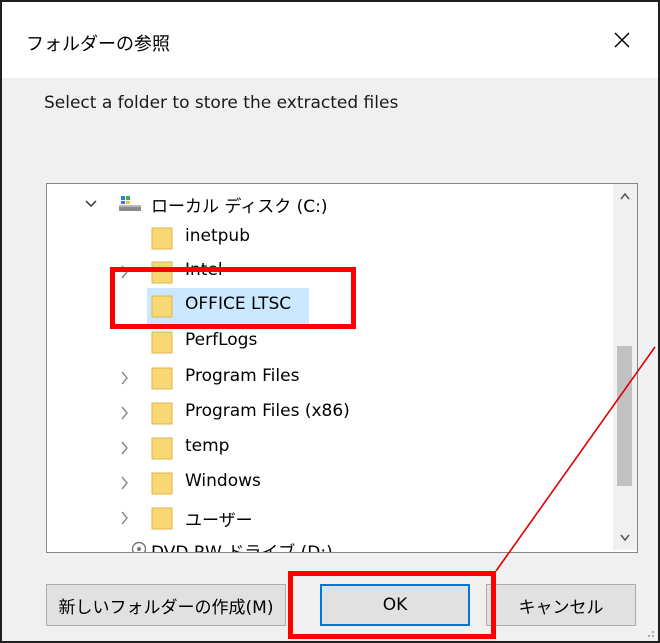 This screenshot has height=643, width=660. I want to click on tree-item-users: ユーザー, so click(329, 518).